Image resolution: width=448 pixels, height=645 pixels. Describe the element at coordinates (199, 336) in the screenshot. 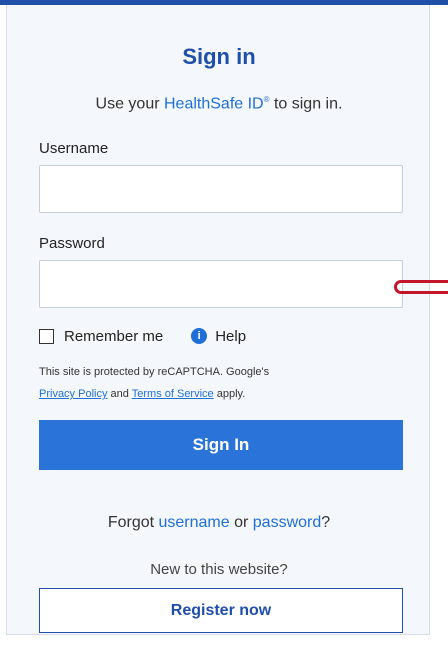

I see `info-icon: i` at that location.